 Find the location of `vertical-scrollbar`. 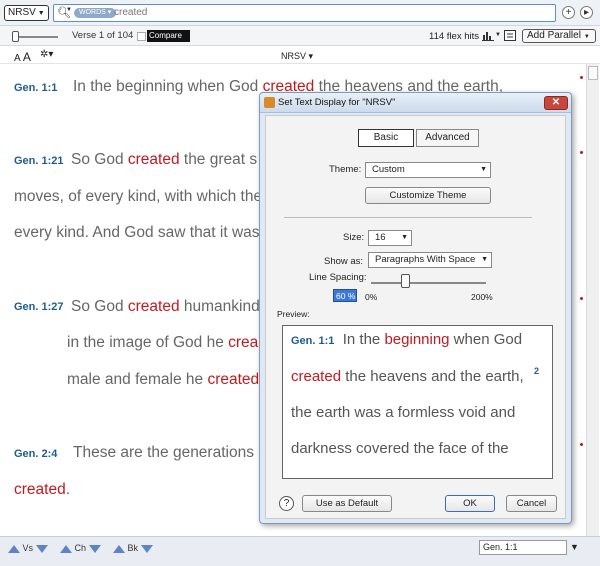

vertical-scrollbar is located at coordinates (592, 300).